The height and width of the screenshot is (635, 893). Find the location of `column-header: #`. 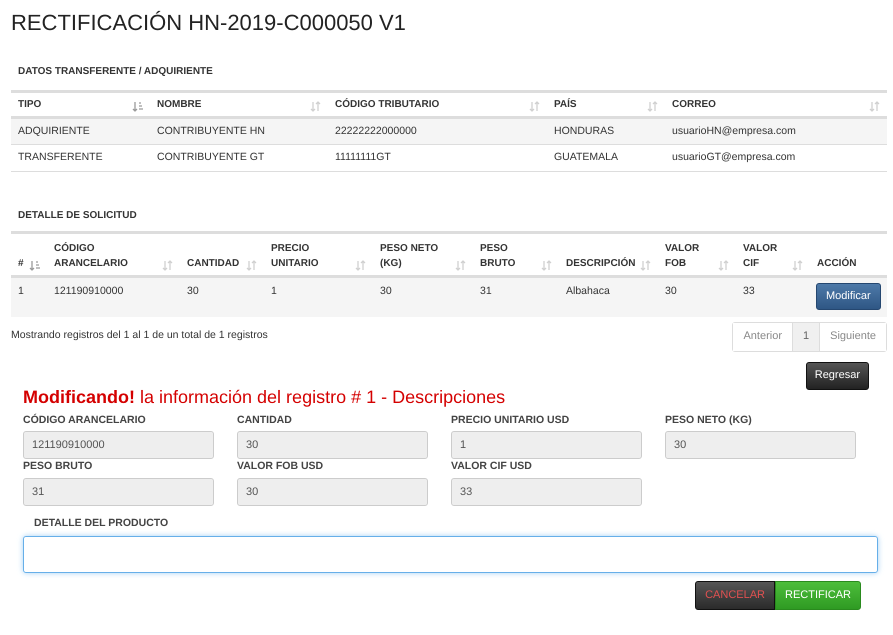

column-header: # is located at coordinates (21, 263).